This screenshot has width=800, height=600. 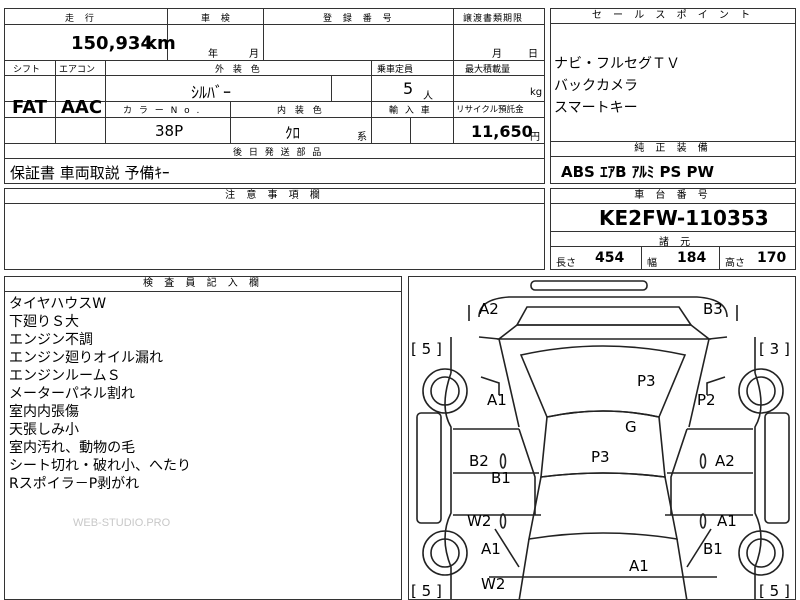 What do you see at coordinates (77, 70) in the screenshot?
I see `aircon-header: エアコン` at bounding box center [77, 70].